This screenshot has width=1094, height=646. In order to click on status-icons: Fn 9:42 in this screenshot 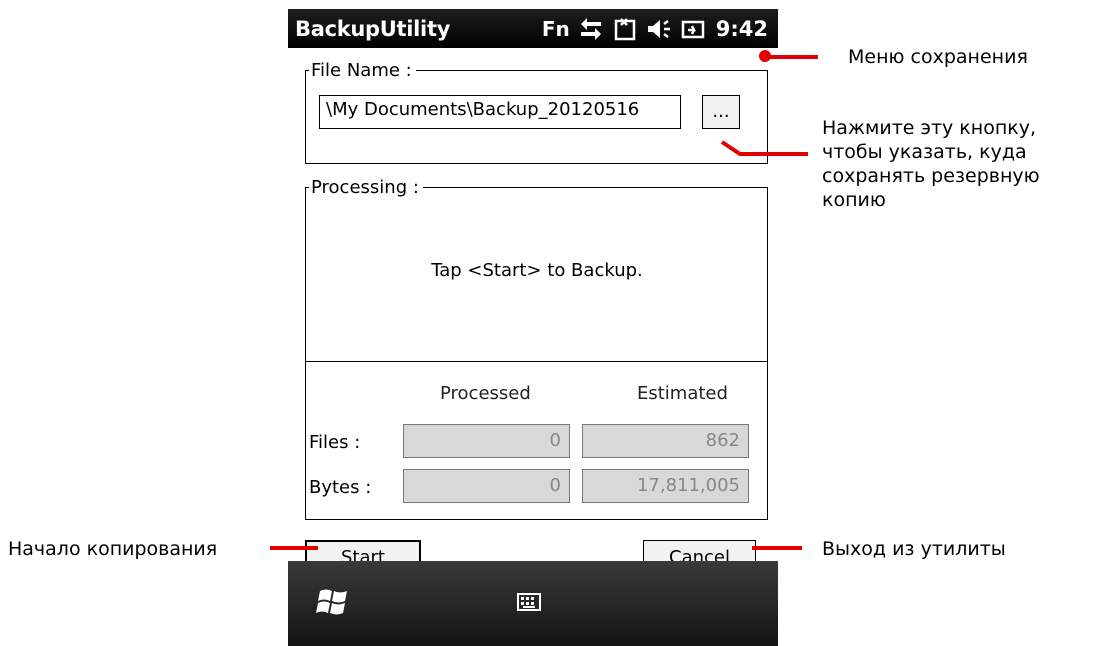, I will do `click(655, 29)`.